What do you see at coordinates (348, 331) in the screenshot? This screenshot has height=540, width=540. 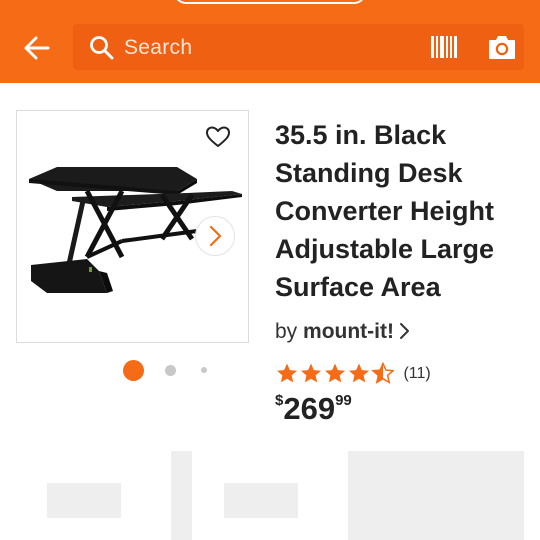 I see `brand-name: mount-it!` at bounding box center [348, 331].